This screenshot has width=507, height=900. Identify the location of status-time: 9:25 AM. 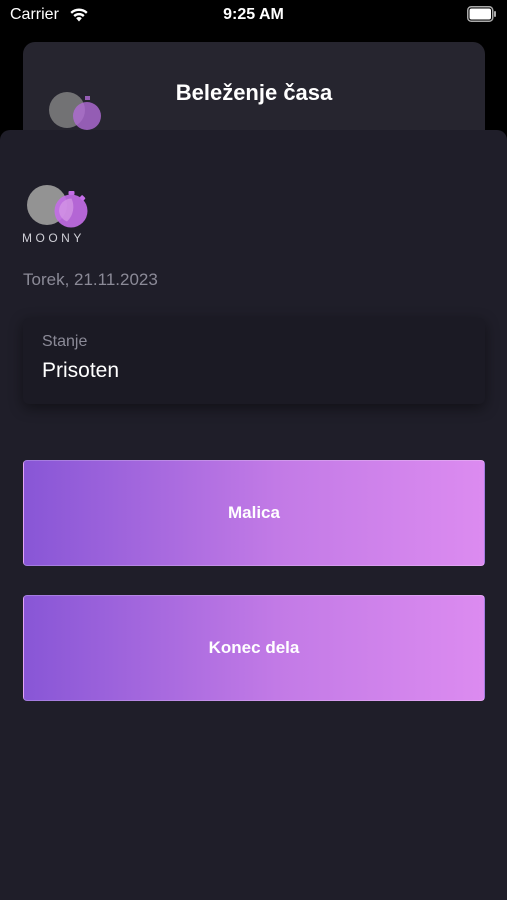
(253, 14).